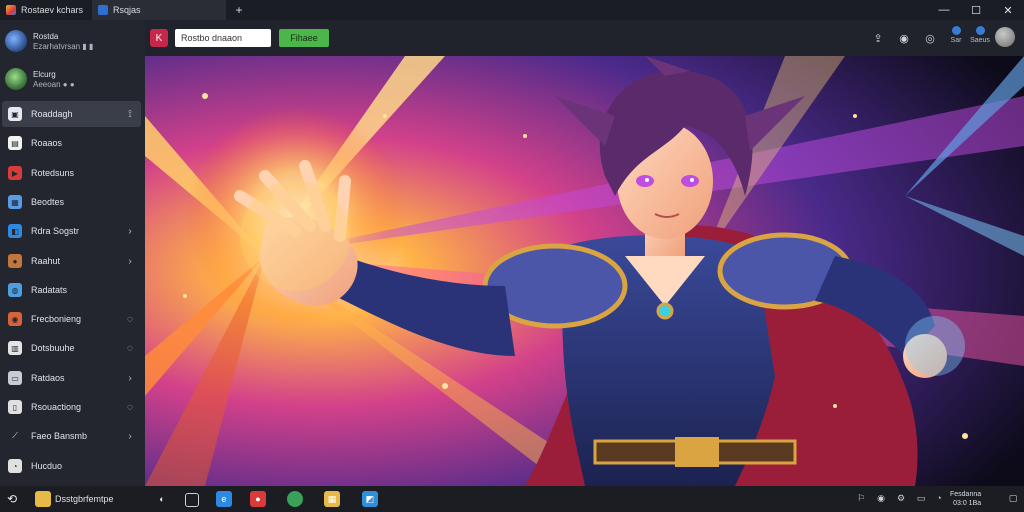 This screenshot has height=512, width=1024. Describe the element at coordinates (1013, 499) in the screenshot. I see `notification-center-icon: ▢` at that location.